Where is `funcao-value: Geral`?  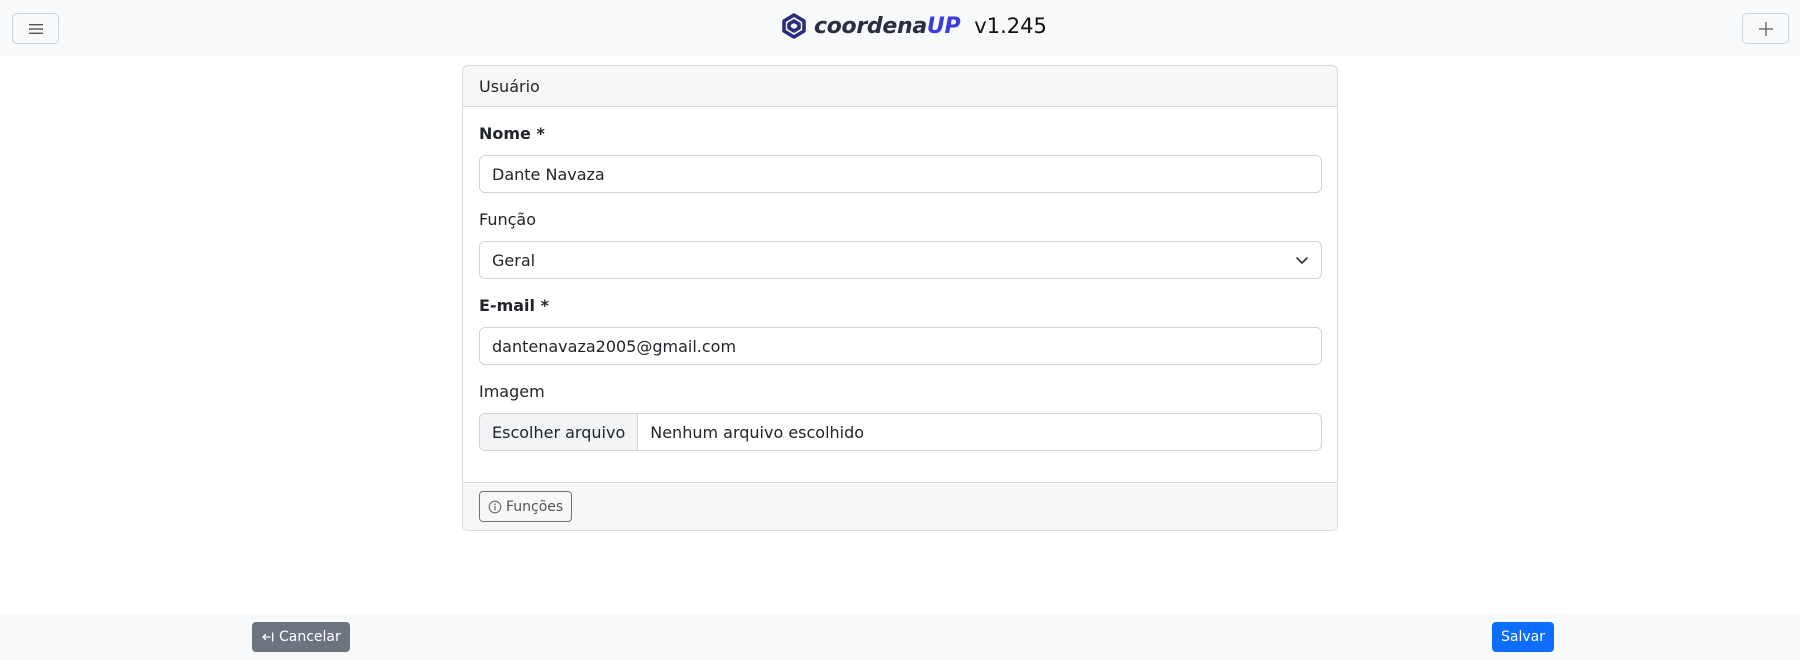 funcao-value: Geral is located at coordinates (514, 260).